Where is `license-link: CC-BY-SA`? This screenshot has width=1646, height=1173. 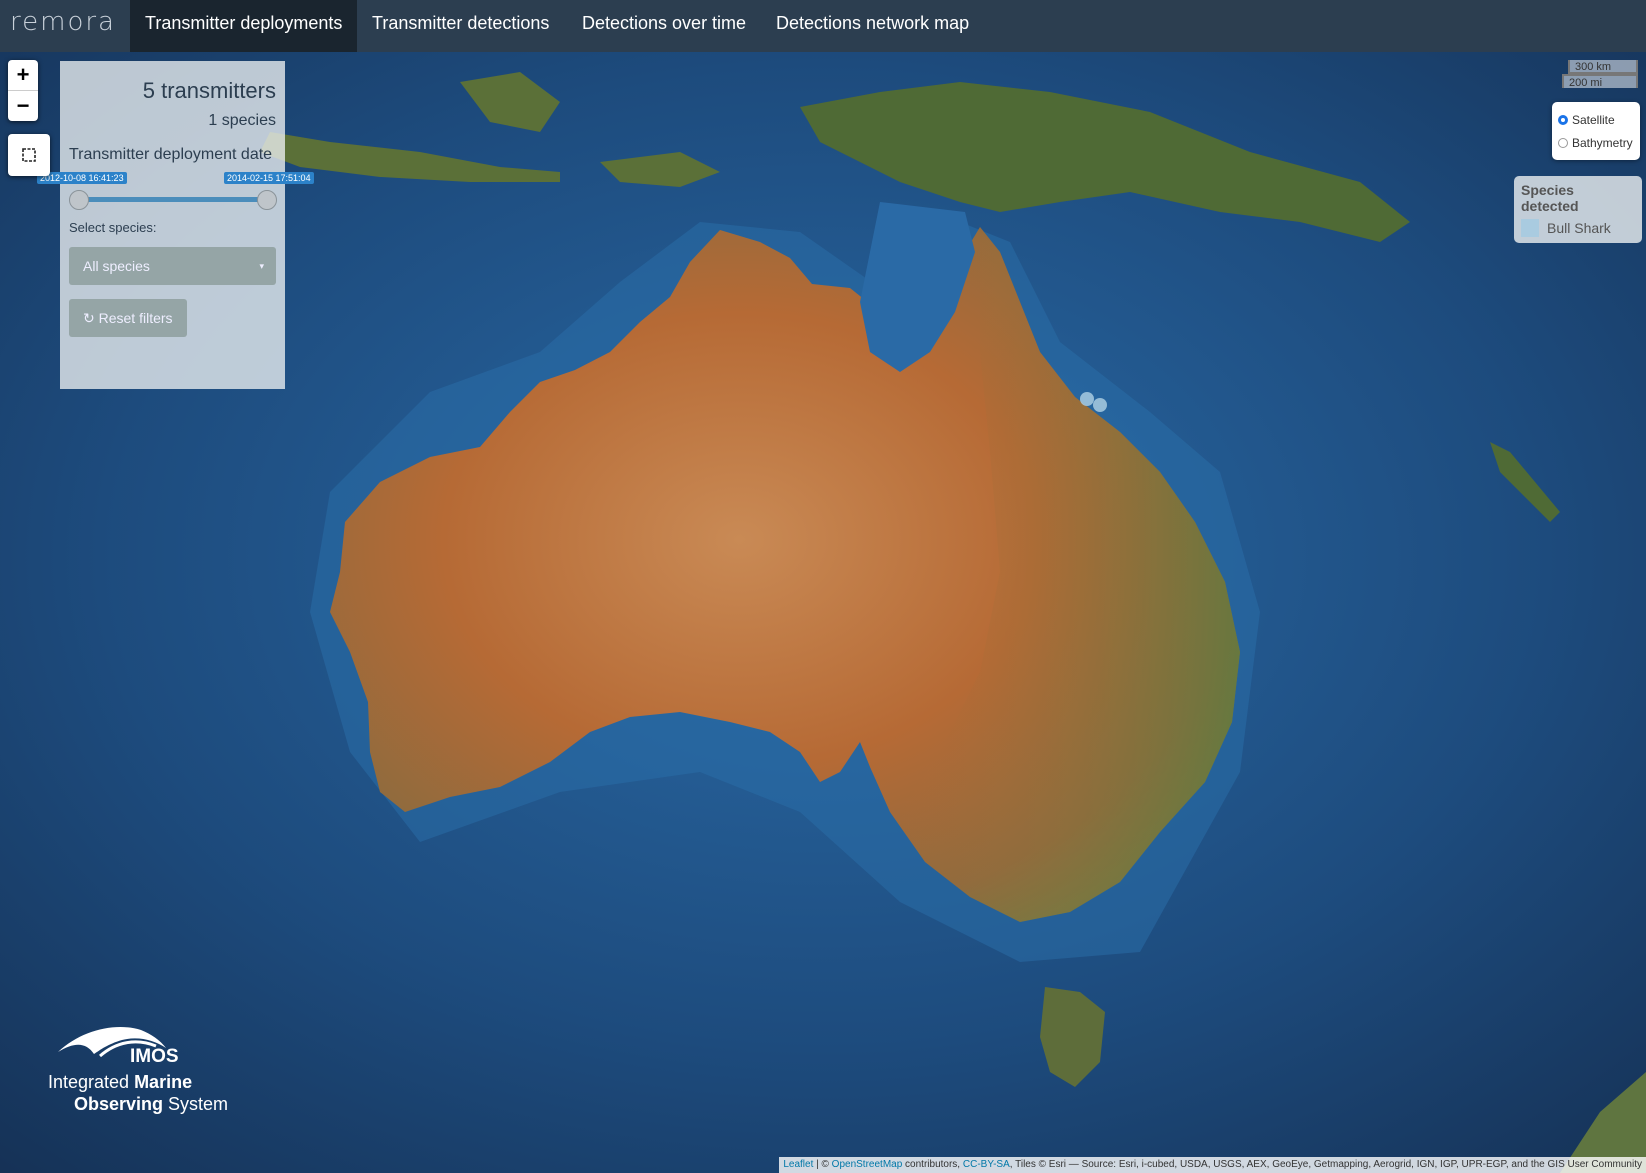 license-link: CC-BY-SA is located at coordinates (986, 1164).